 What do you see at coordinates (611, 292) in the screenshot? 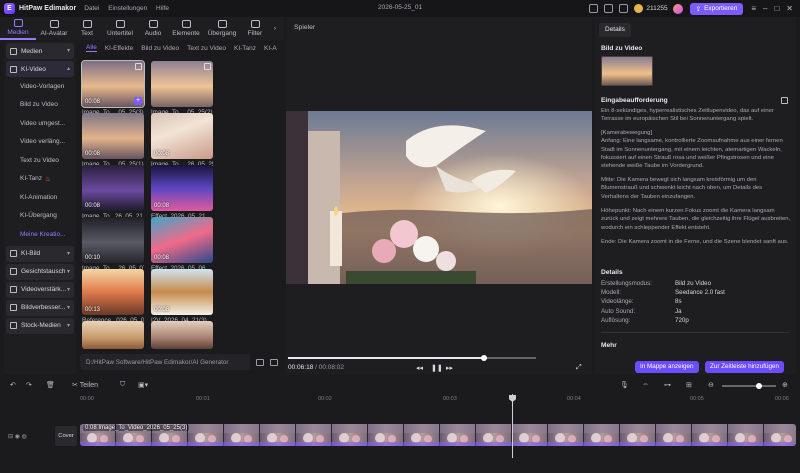
I see `detail-key: Modell:` at bounding box center [611, 292].